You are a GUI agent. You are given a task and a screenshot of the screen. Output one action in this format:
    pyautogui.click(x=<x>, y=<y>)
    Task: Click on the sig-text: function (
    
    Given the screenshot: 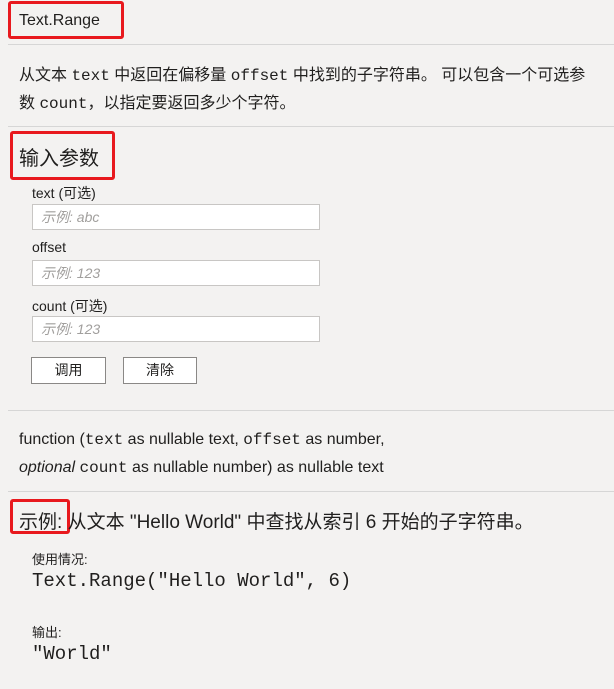 What is the action you would take?
    pyautogui.click(x=52, y=439)
    